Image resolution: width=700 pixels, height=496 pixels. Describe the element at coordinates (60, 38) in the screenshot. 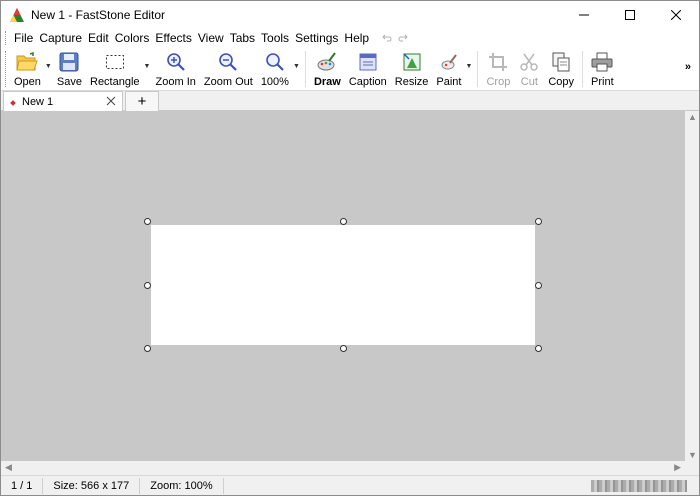

I see `menu-capture: Capture` at that location.